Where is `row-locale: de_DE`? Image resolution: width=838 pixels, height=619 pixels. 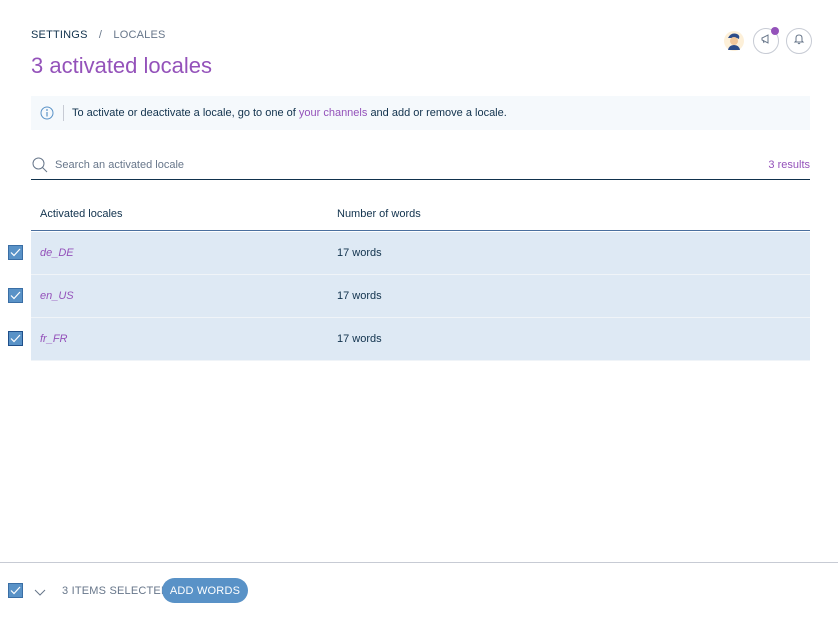 row-locale: de_DE is located at coordinates (57, 253).